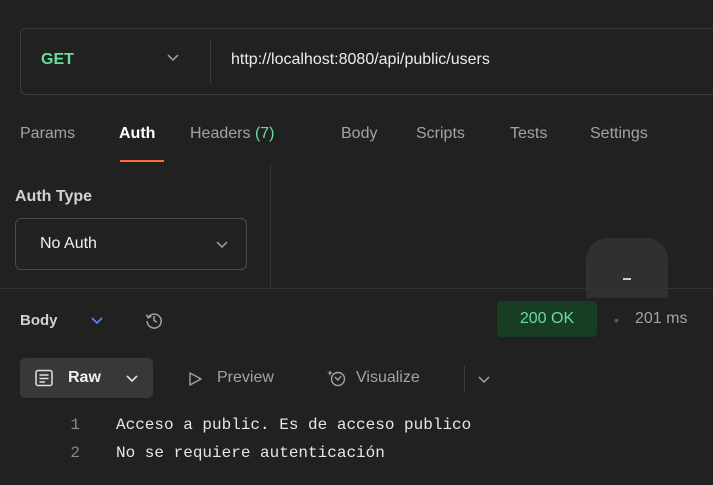  What do you see at coordinates (210, 62) in the screenshot?
I see `url-divider` at bounding box center [210, 62].